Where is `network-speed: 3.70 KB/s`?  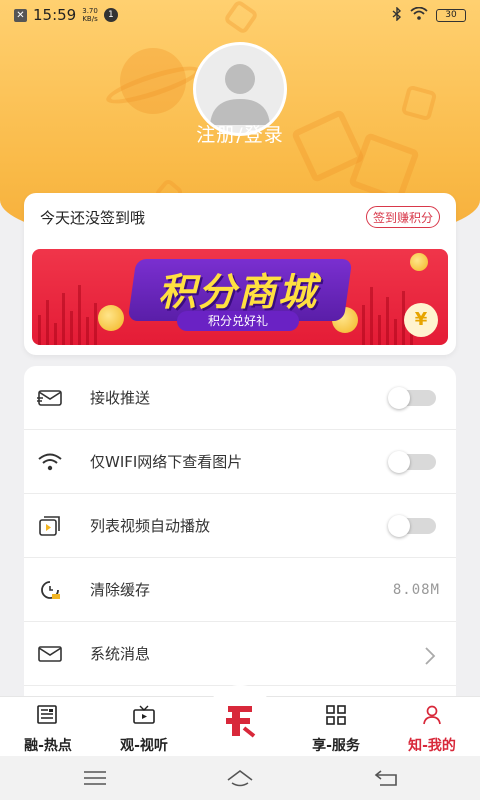
network-speed: 3.70 KB/s is located at coordinates (90, 15).